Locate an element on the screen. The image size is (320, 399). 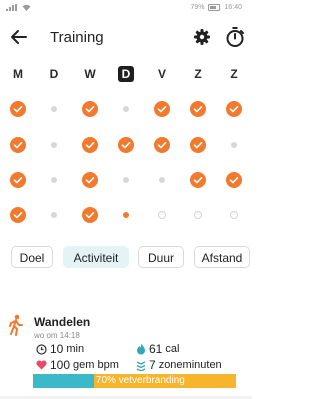
day-label: V is located at coordinates (161, 74).